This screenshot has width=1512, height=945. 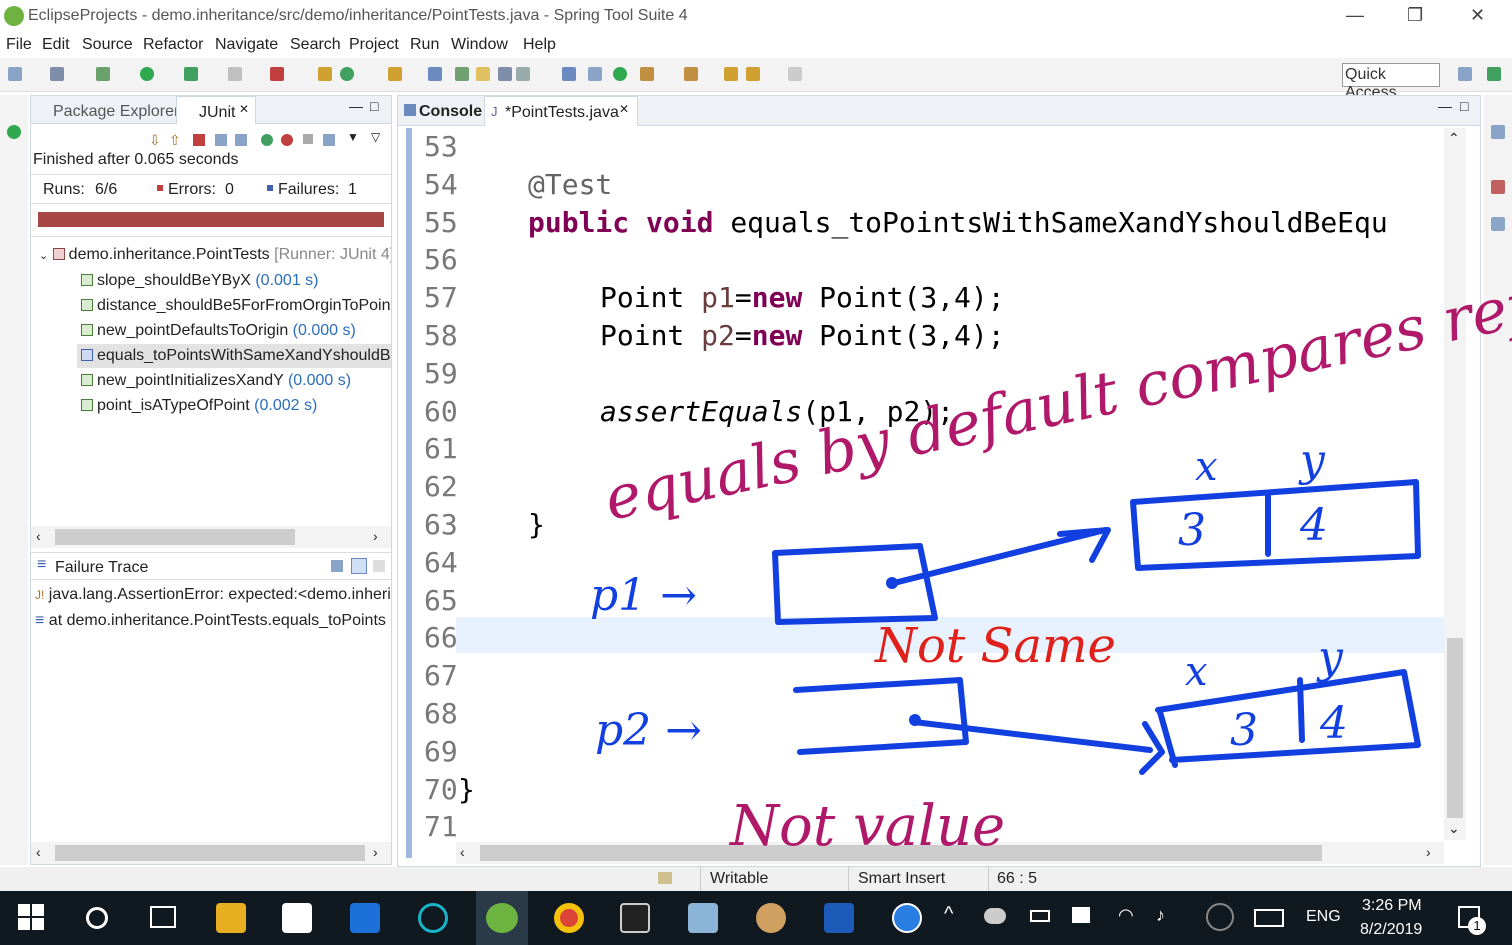 What do you see at coordinates (1313, 525) in the screenshot?
I see `annotation-4a: 4` at bounding box center [1313, 525].